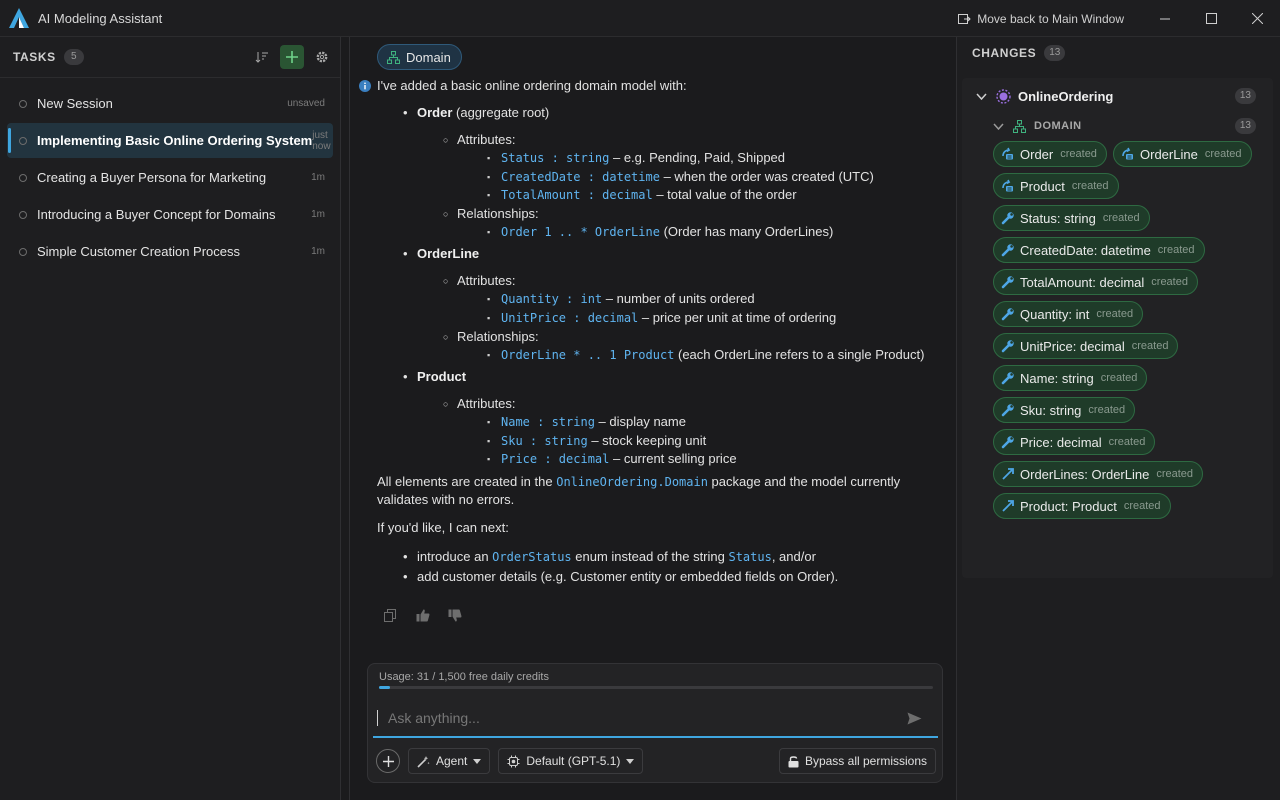 Image resolution: width=1280 pixels, height=800 pixels. Describe the element at coordinates (423, 615) in the screenshot. I see `thumbs-up-icon` at that location.